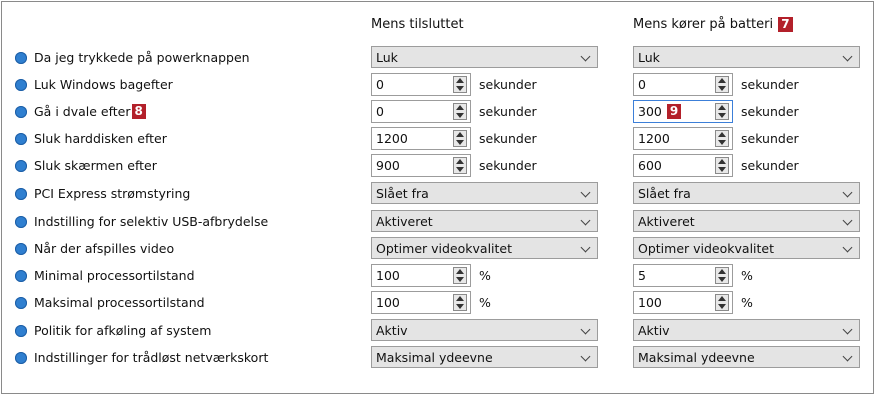  Describe the element at coordinates (484, 221) in the screenshot. I see `usb-suspend-dropdown-plugged-in: Aktiveret` at that location.